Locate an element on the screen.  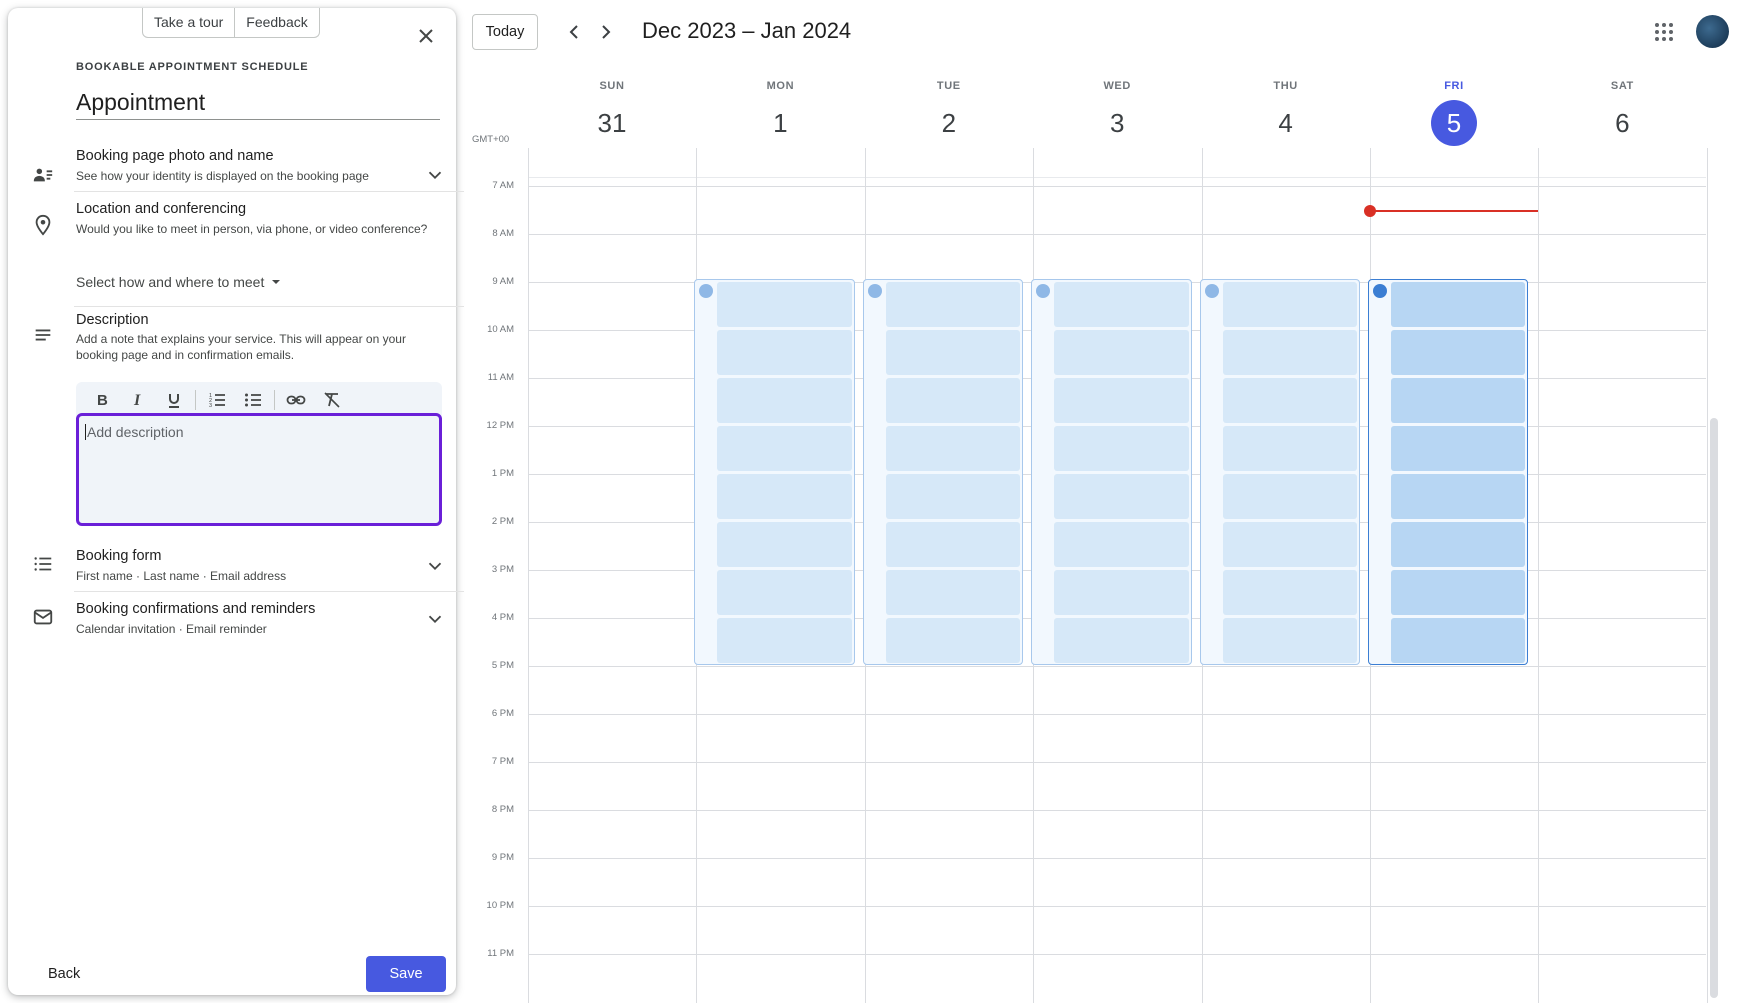
day-number: 1 is located at coordinates (780, 123).